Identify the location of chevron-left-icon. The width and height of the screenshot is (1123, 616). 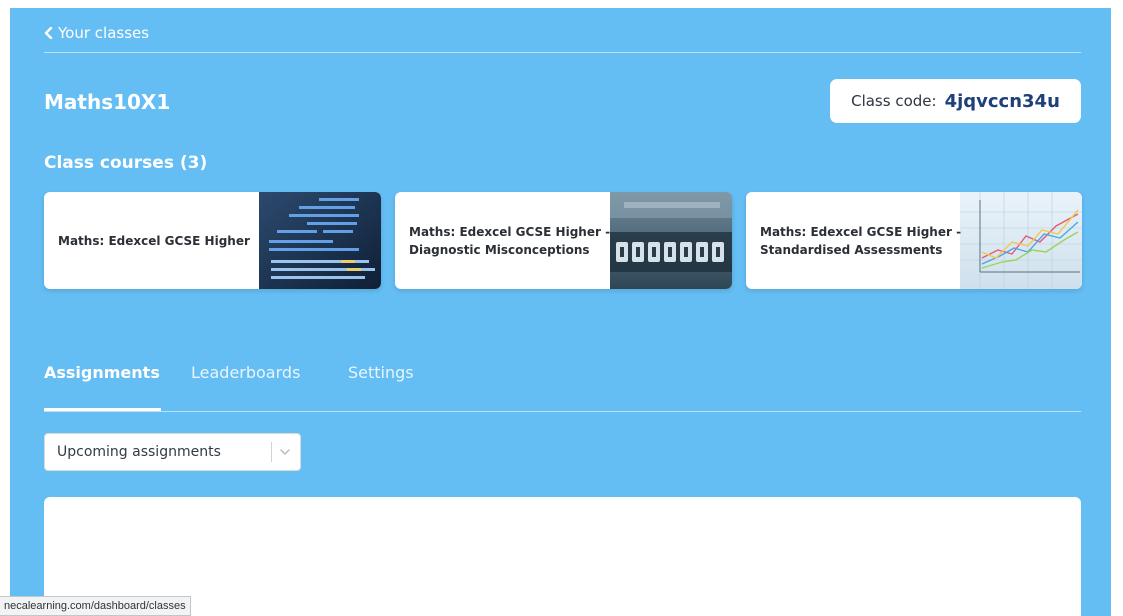
(48, 33).